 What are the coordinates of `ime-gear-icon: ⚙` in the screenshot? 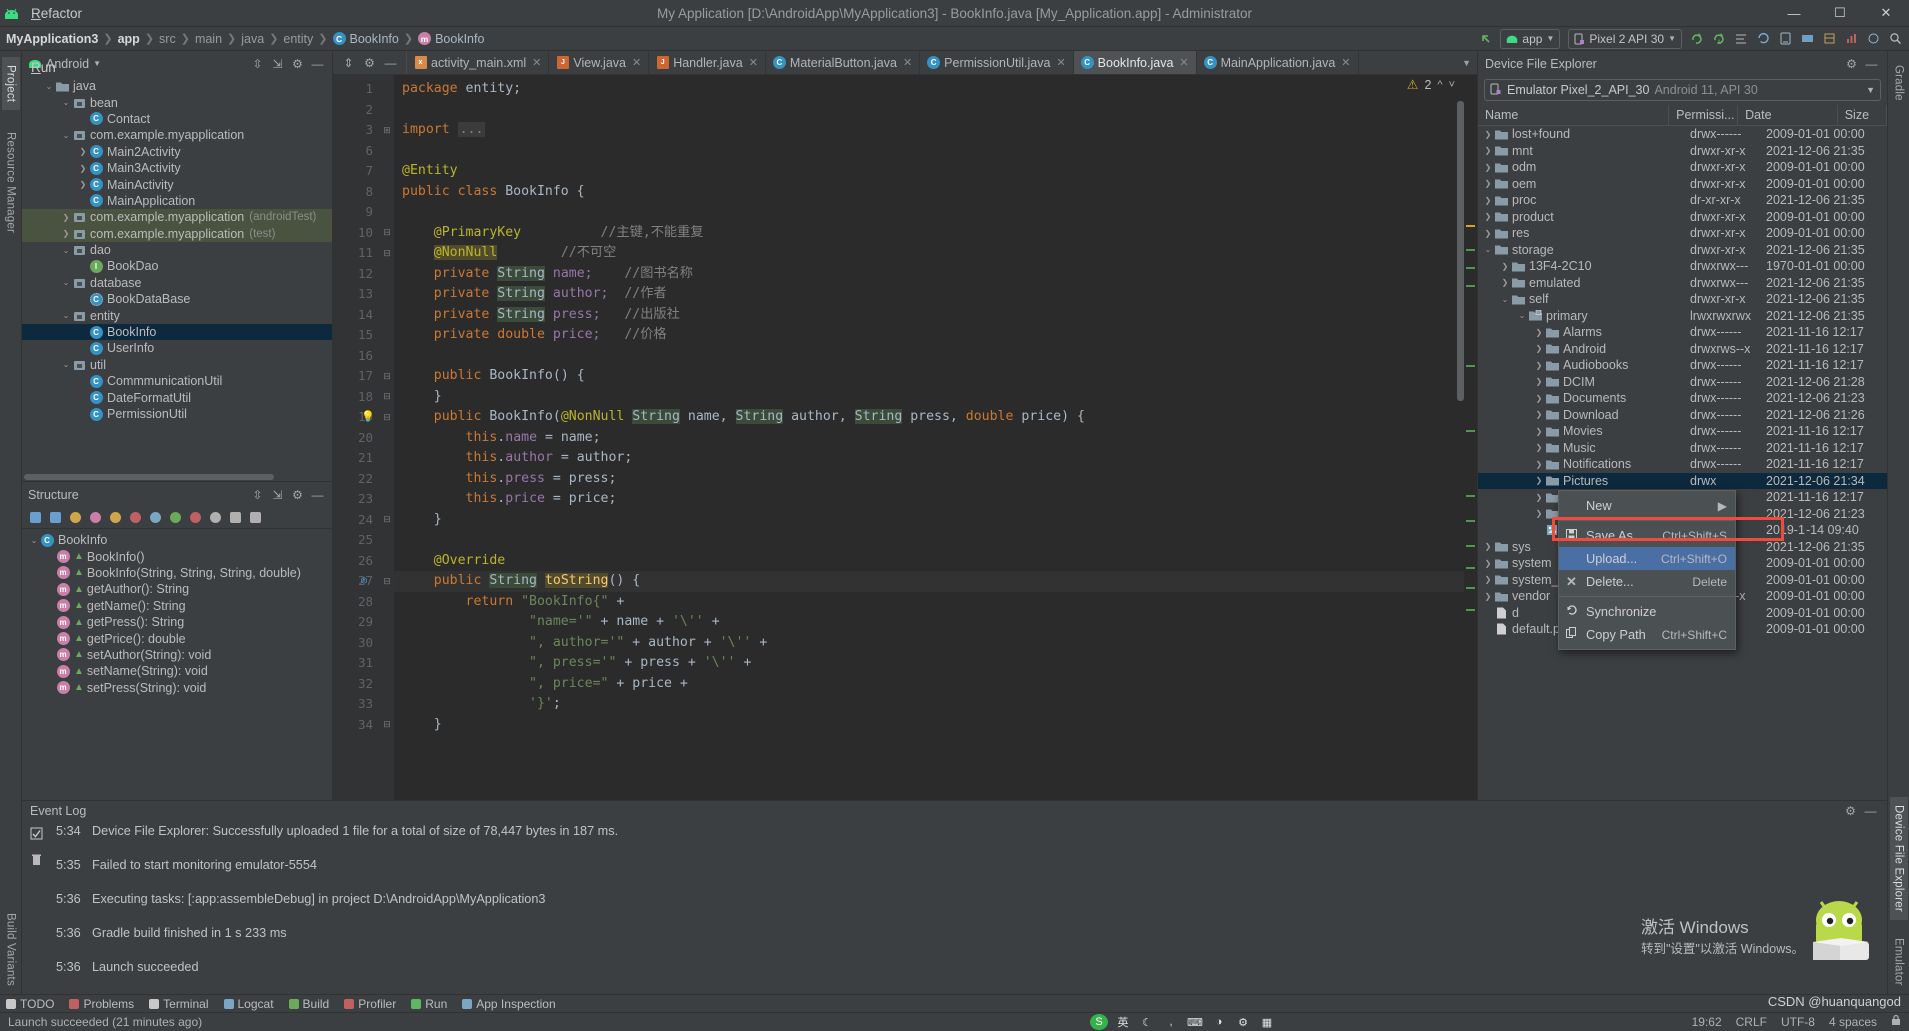 It's located at (1243, 1022).